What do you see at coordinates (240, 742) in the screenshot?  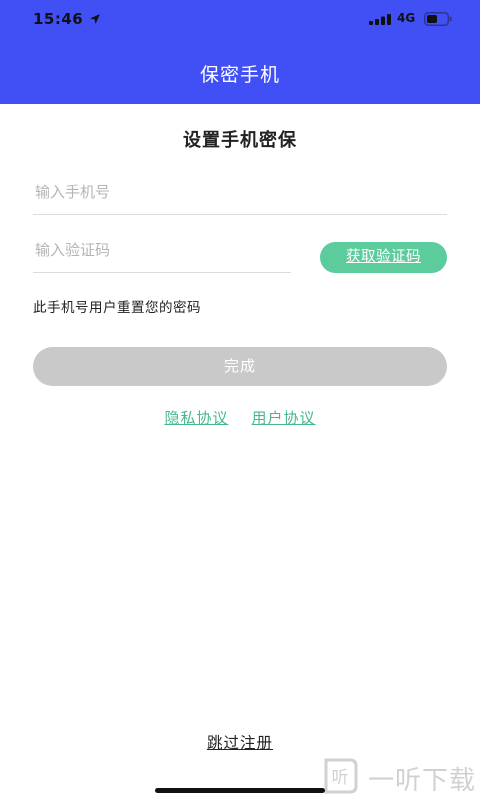 I see `skip-registration-link: 跳过注册` at bounding box center [240, 742].